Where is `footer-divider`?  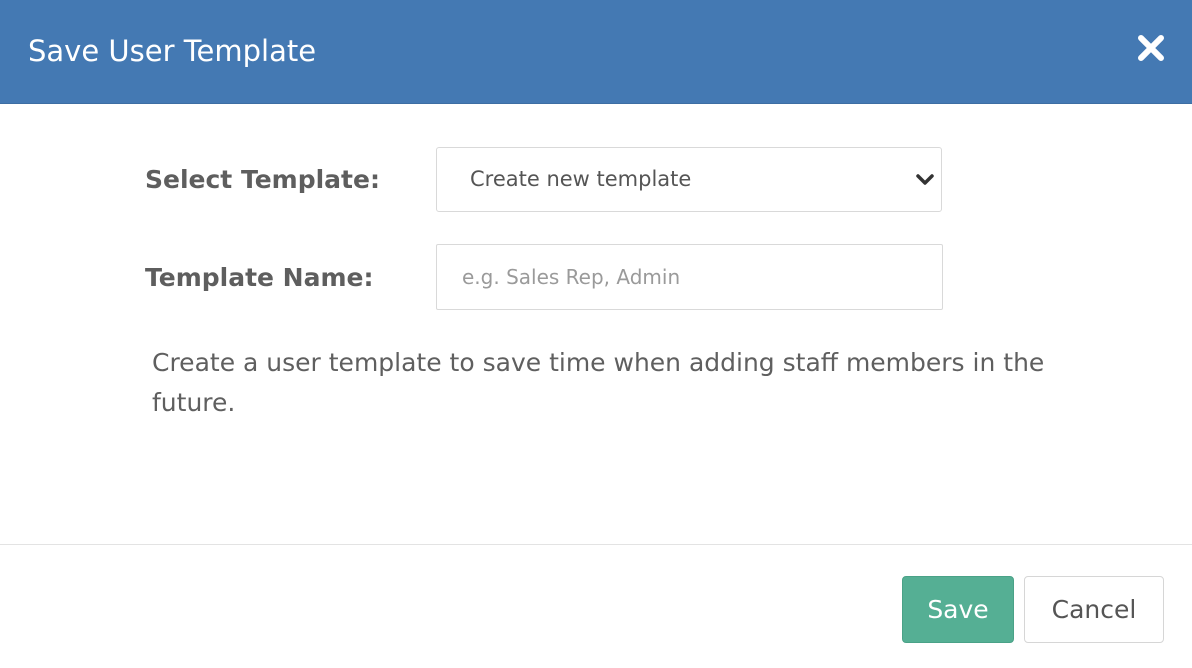
footer-divider is located at coordinates (596, 544).